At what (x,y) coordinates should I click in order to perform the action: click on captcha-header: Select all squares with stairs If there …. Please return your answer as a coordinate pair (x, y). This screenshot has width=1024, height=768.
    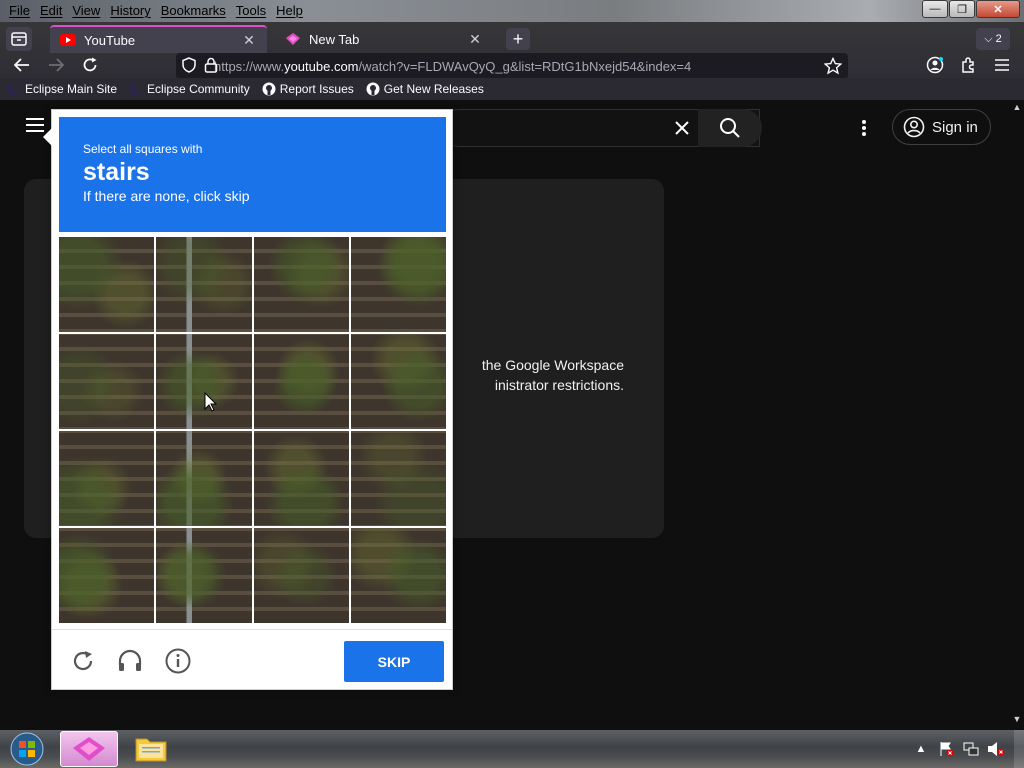
    Looking at the image, I should click on (252, 174).